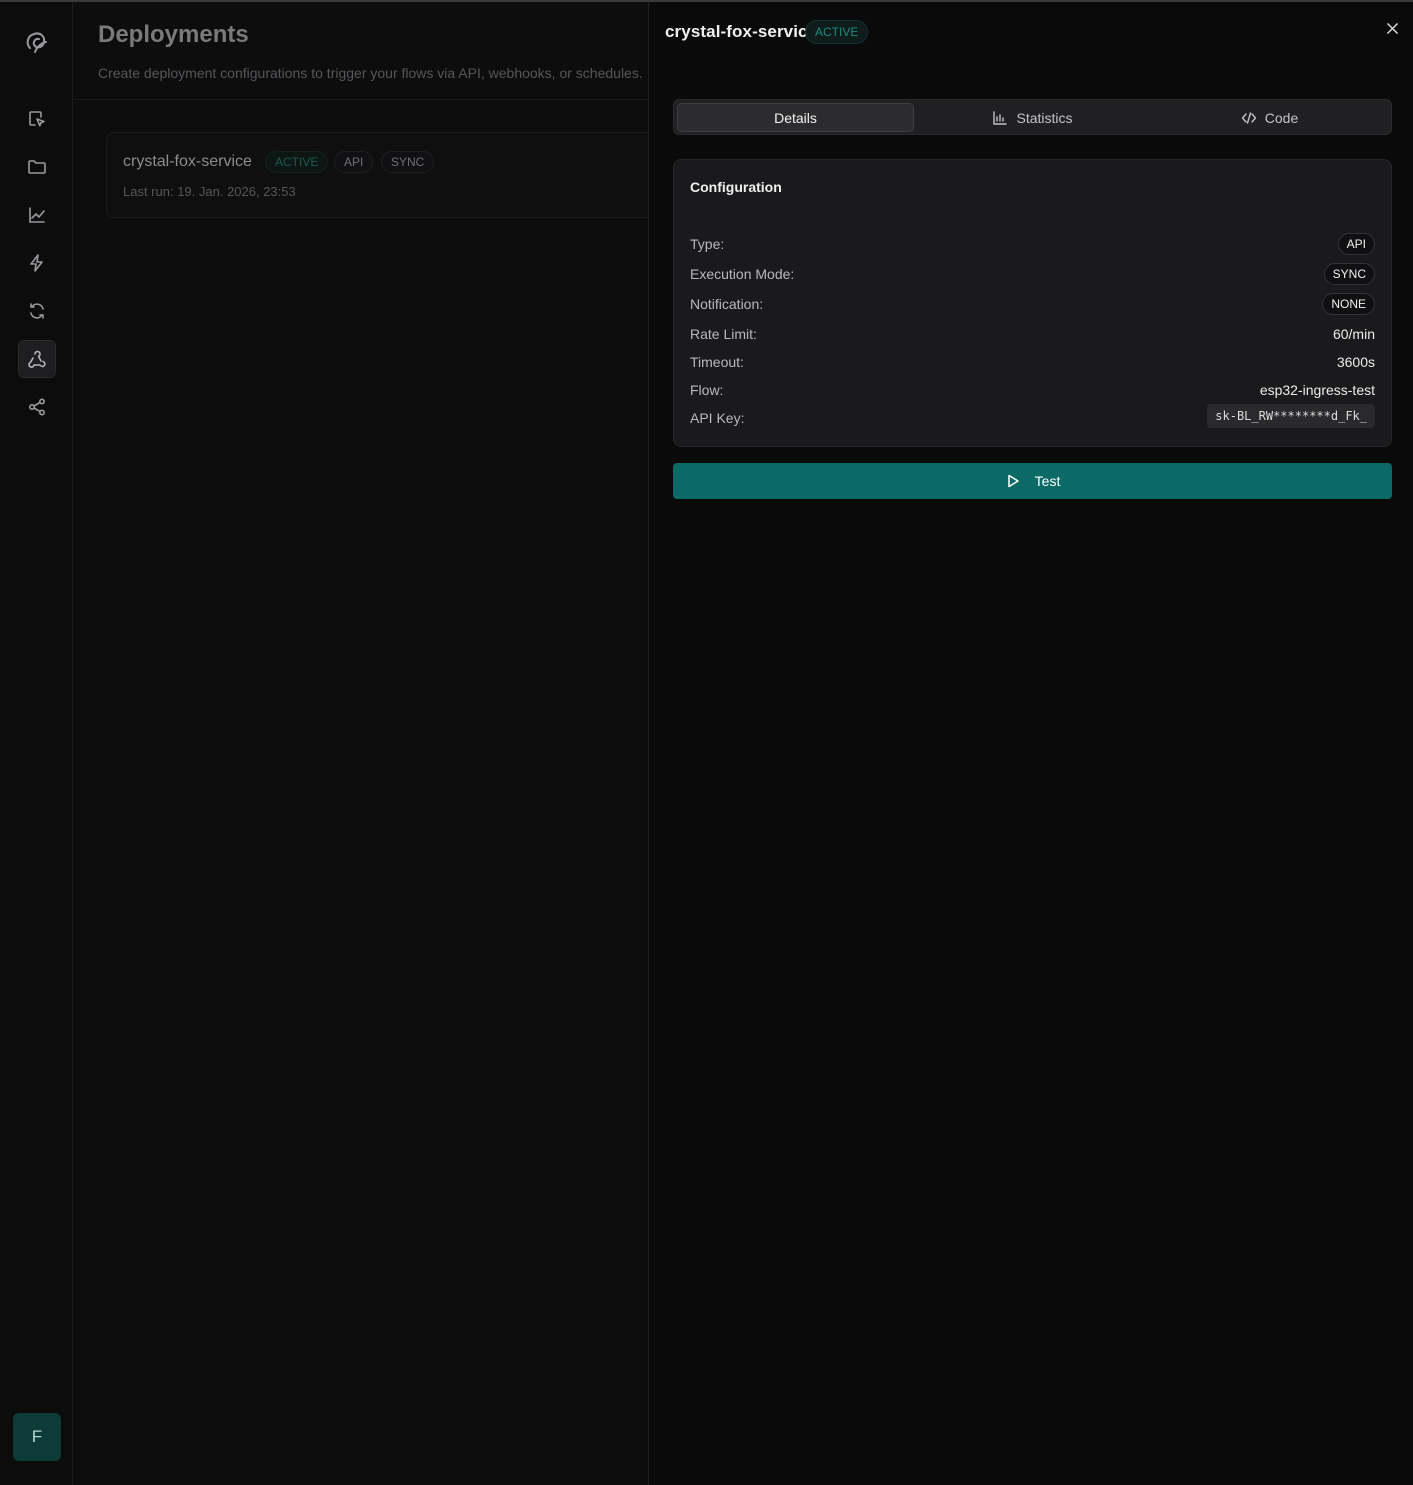  Describe the element at coordinates (1013, 481) in the screenshot. I see `play-icon` at that location.